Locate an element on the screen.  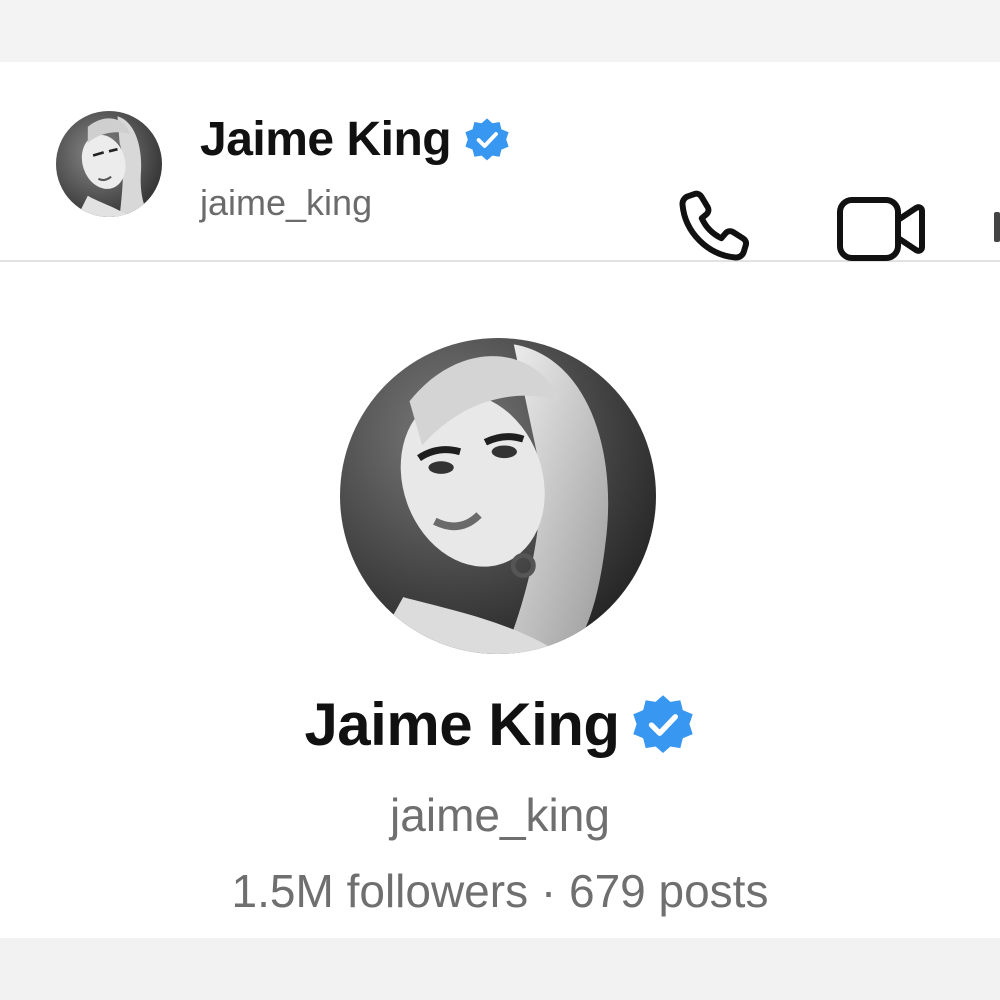
bottom-background is located at coordinates (500, 969).